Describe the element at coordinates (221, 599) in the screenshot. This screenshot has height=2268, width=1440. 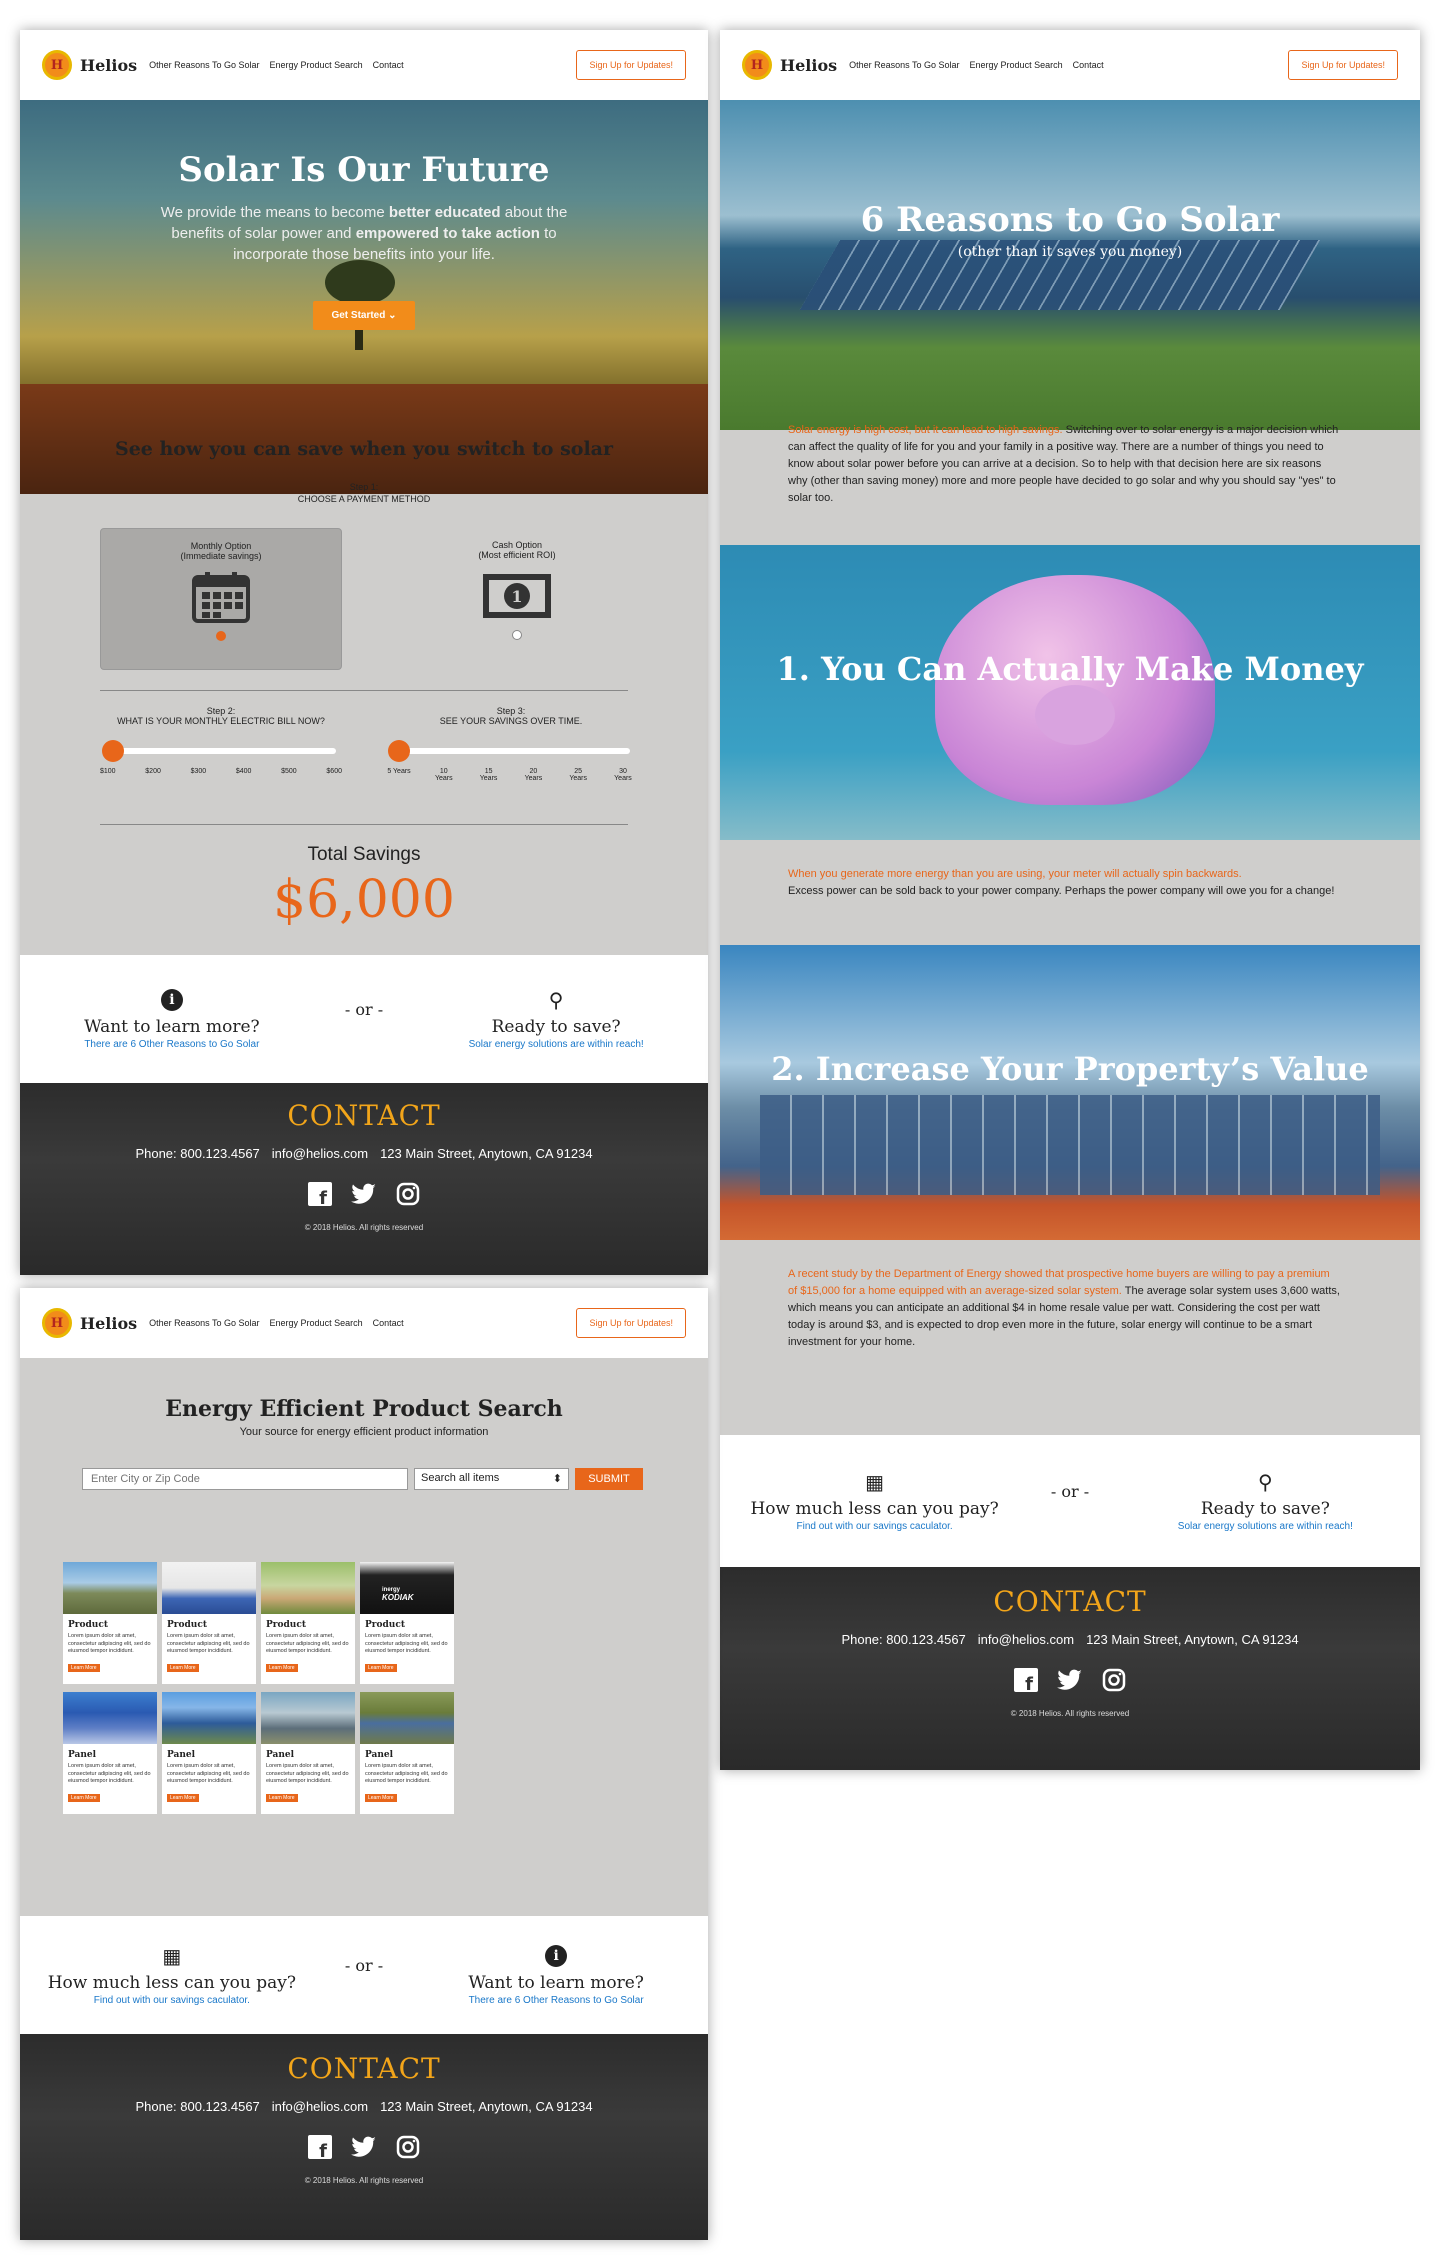
I see `monthly-option-card: Monthly Option (Immediate savings)` at that location.